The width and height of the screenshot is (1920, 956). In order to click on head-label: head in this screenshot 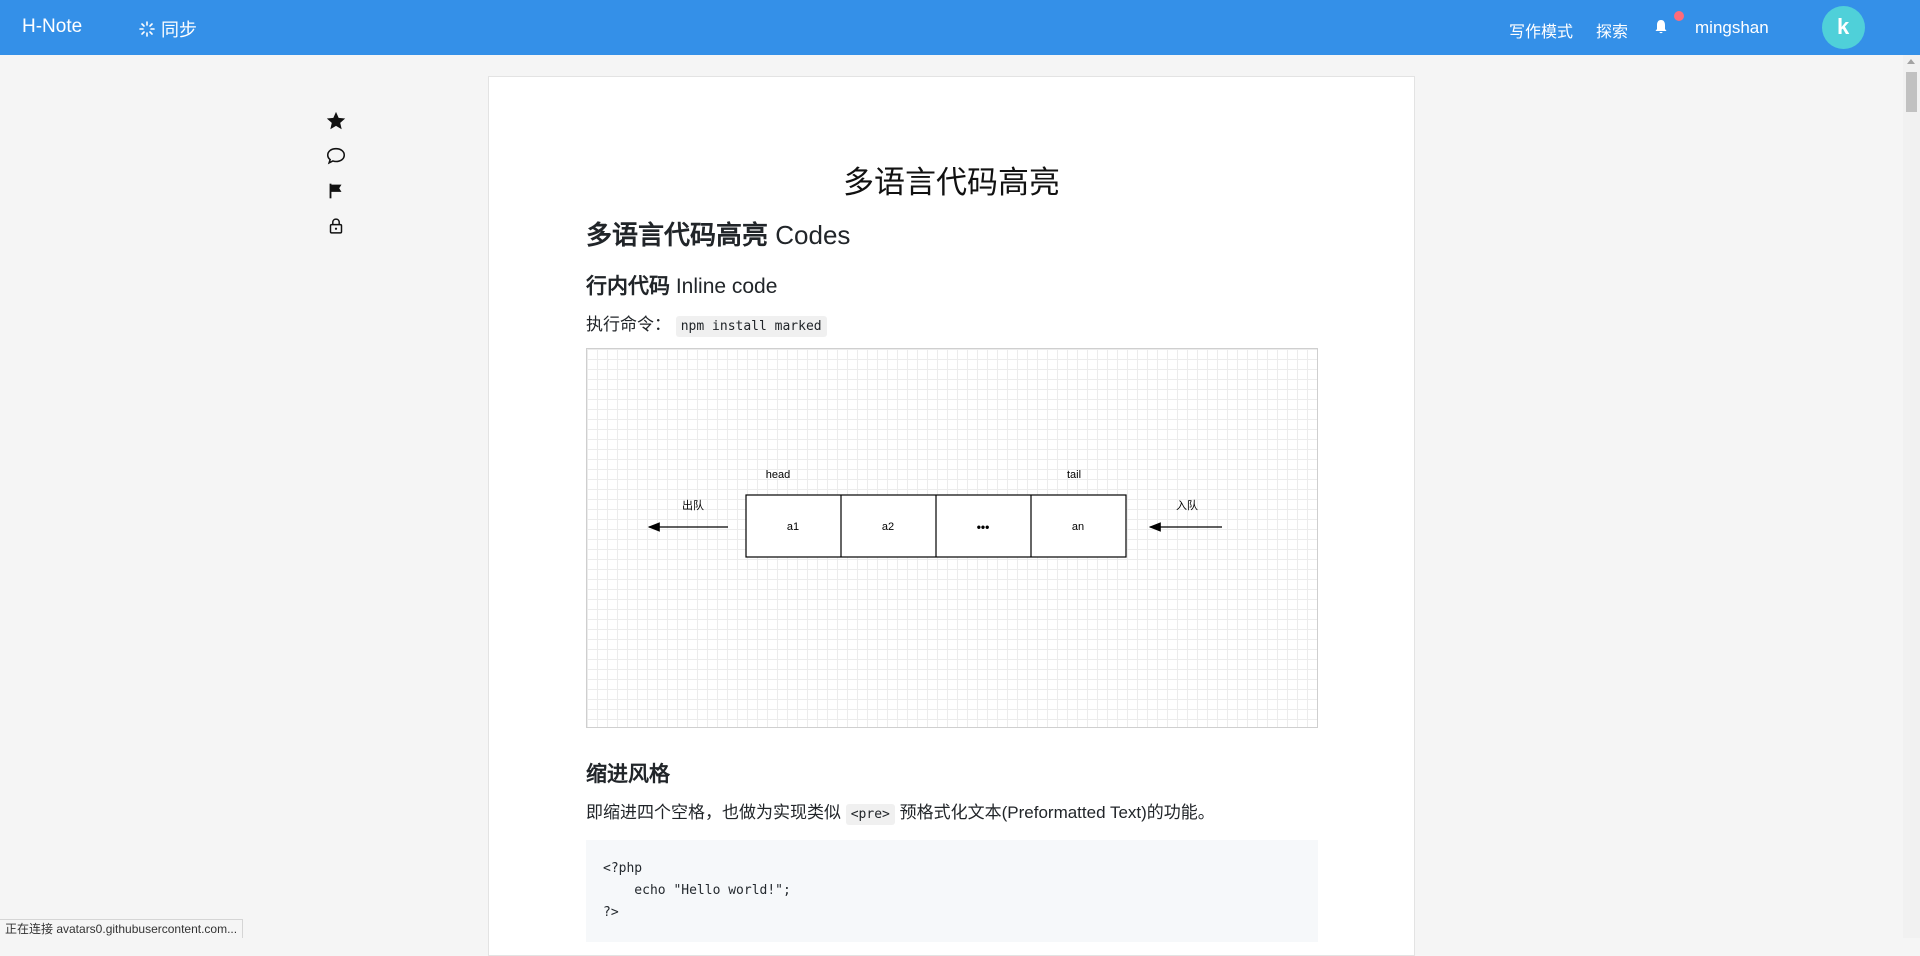, I will do `click(778, 475)`.